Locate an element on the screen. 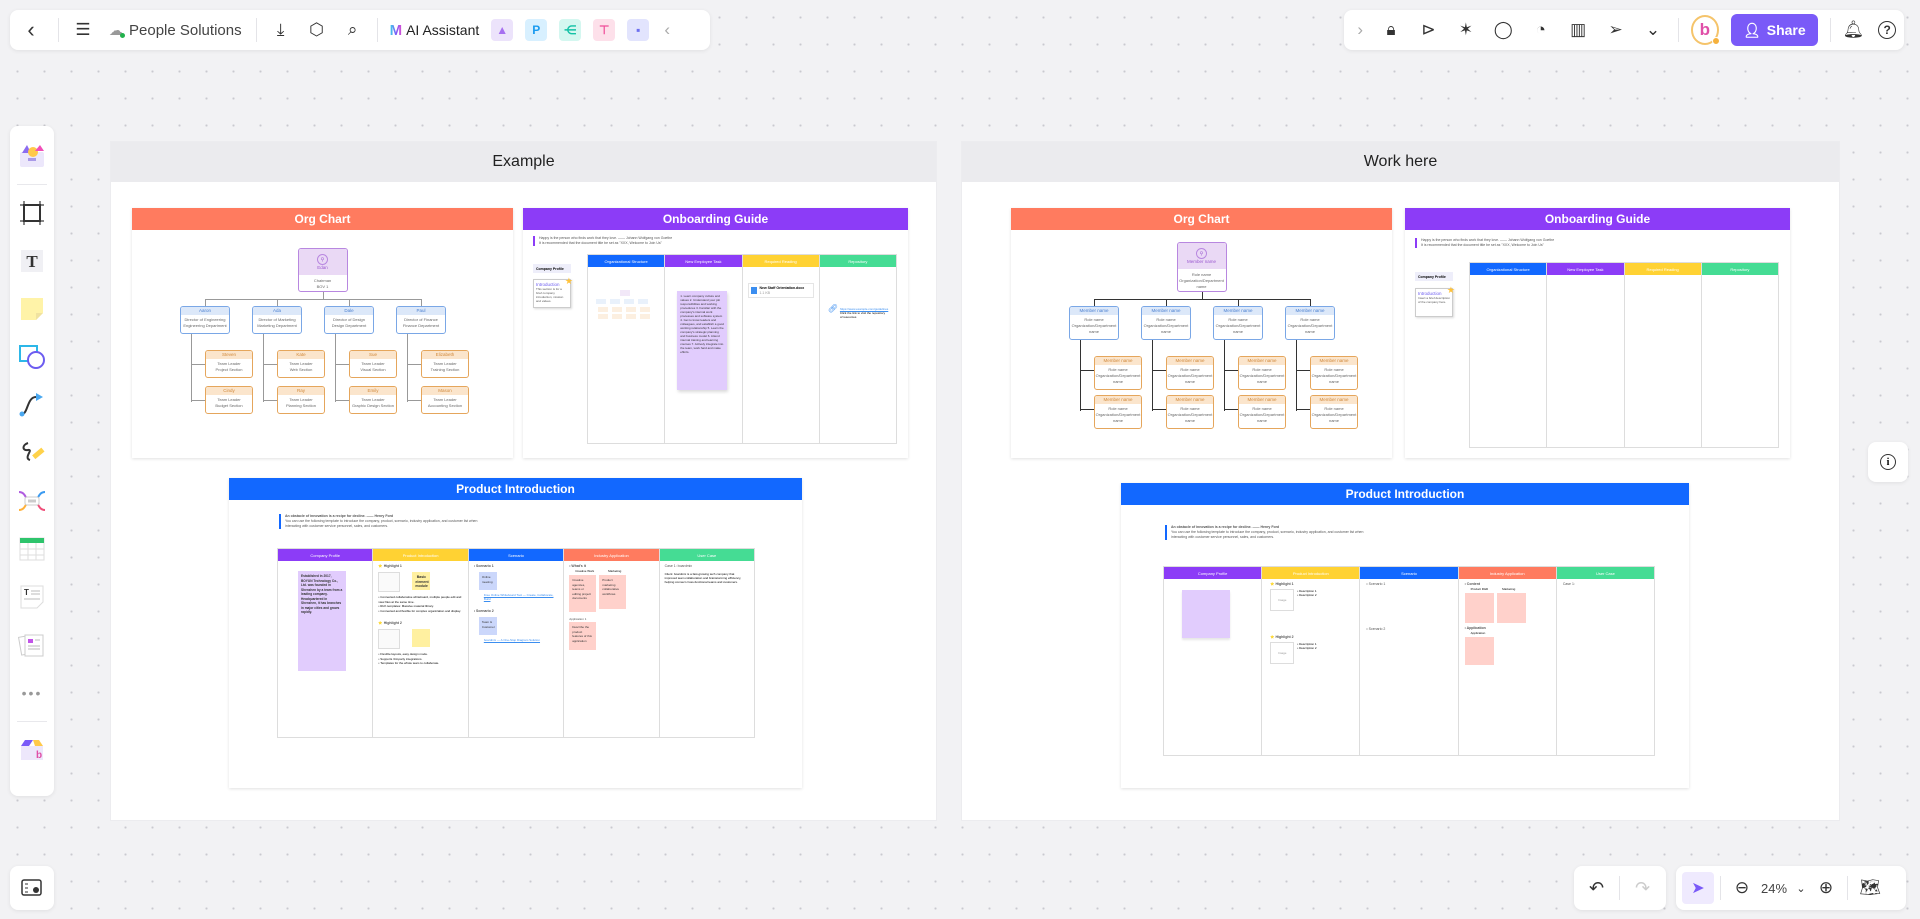 The width and height of the screenshot is (1920, 919). connector-tool is located at coordinates (32, 405).